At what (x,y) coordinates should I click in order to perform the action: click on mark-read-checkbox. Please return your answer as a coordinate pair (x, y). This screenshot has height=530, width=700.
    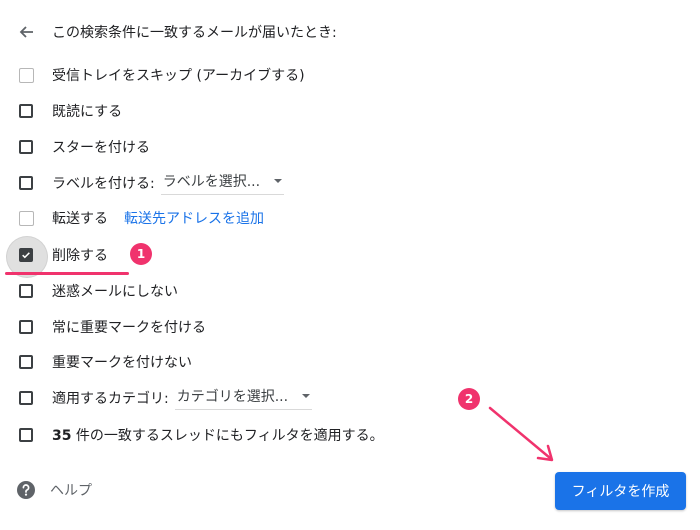
    Looking at the image, I should click on (26, 111).